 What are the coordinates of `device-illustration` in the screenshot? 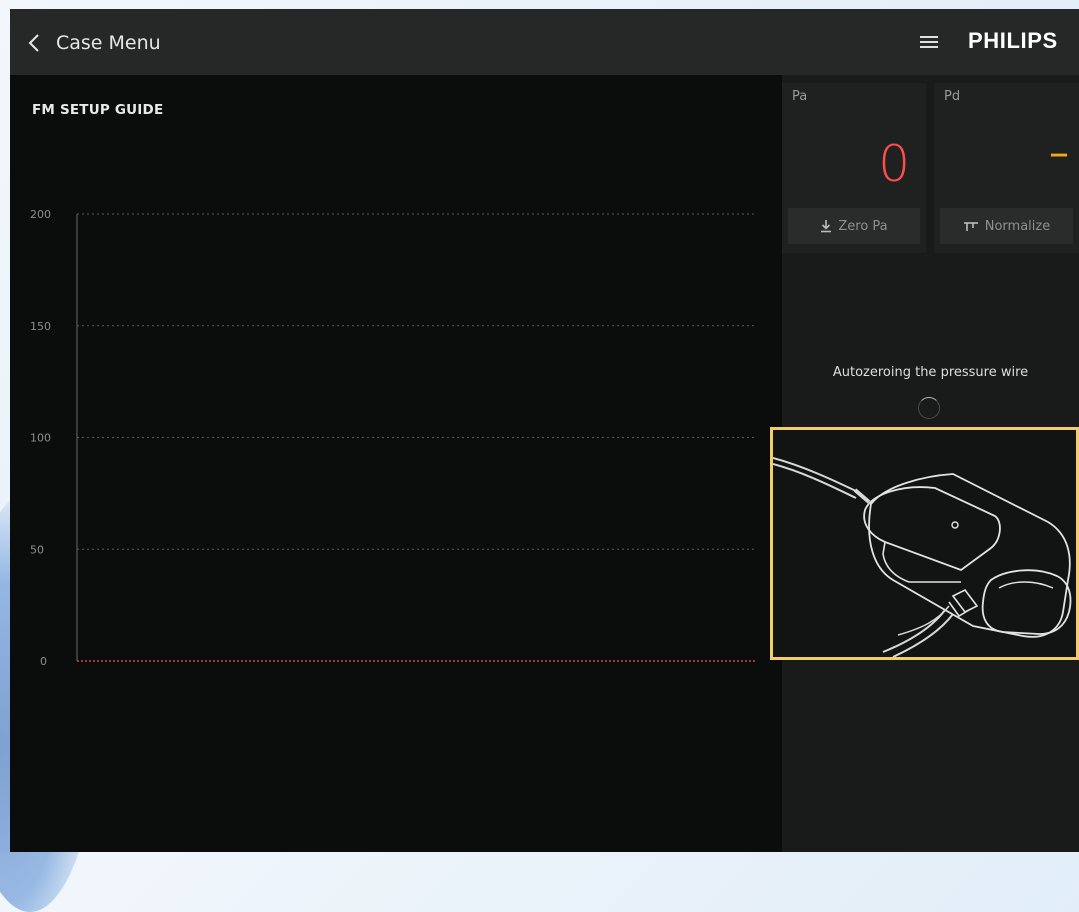 It's located at (924, 543).